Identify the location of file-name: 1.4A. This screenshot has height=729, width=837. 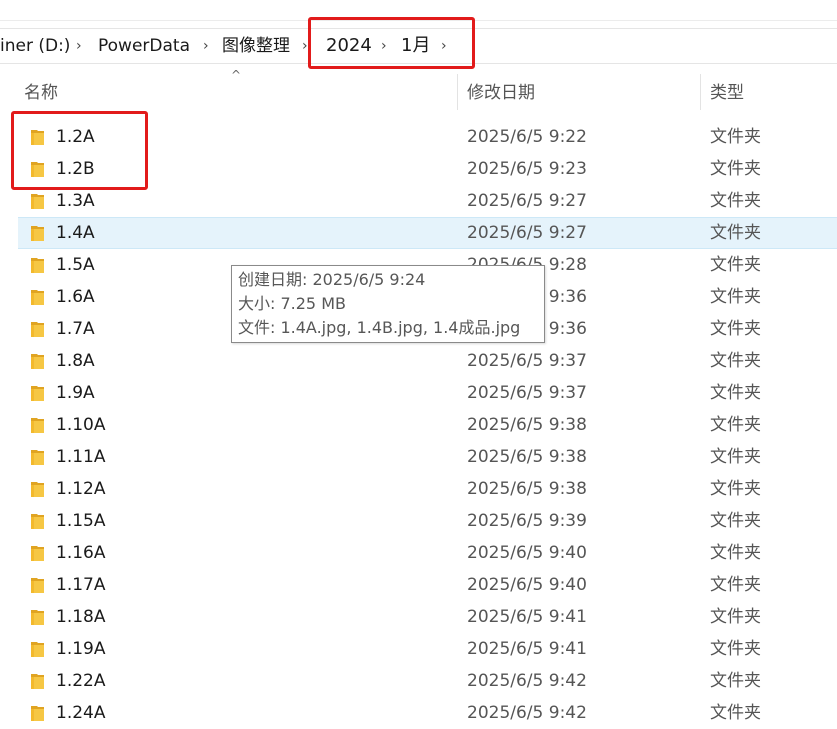
(75, 233).